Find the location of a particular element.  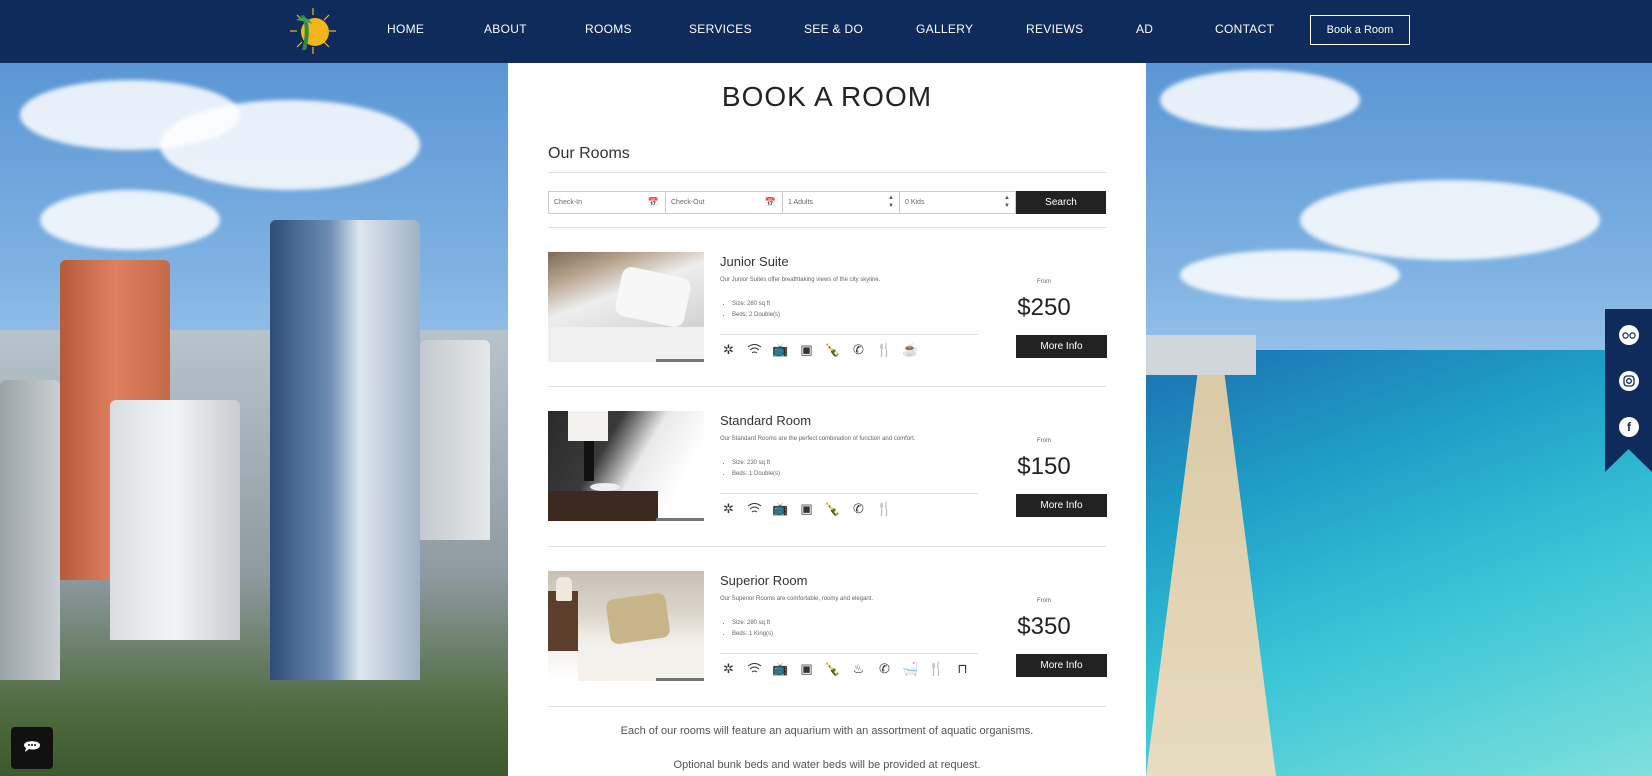

instagram-icon is located at coordinates (1629, 381).